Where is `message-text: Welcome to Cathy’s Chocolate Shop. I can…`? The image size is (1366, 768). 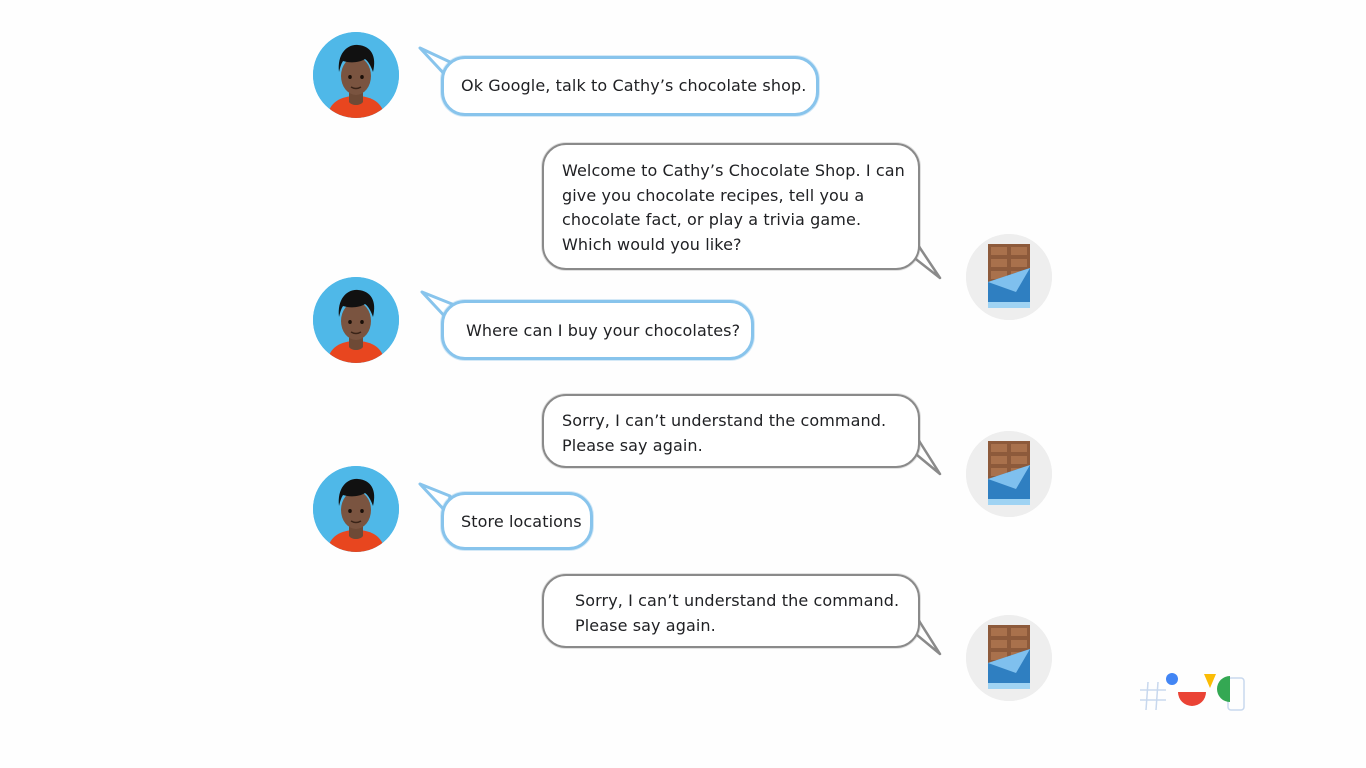
message-text: Welcome to Cathy’s Chocolate Shop. I can… is located at coordinates (733, 207).